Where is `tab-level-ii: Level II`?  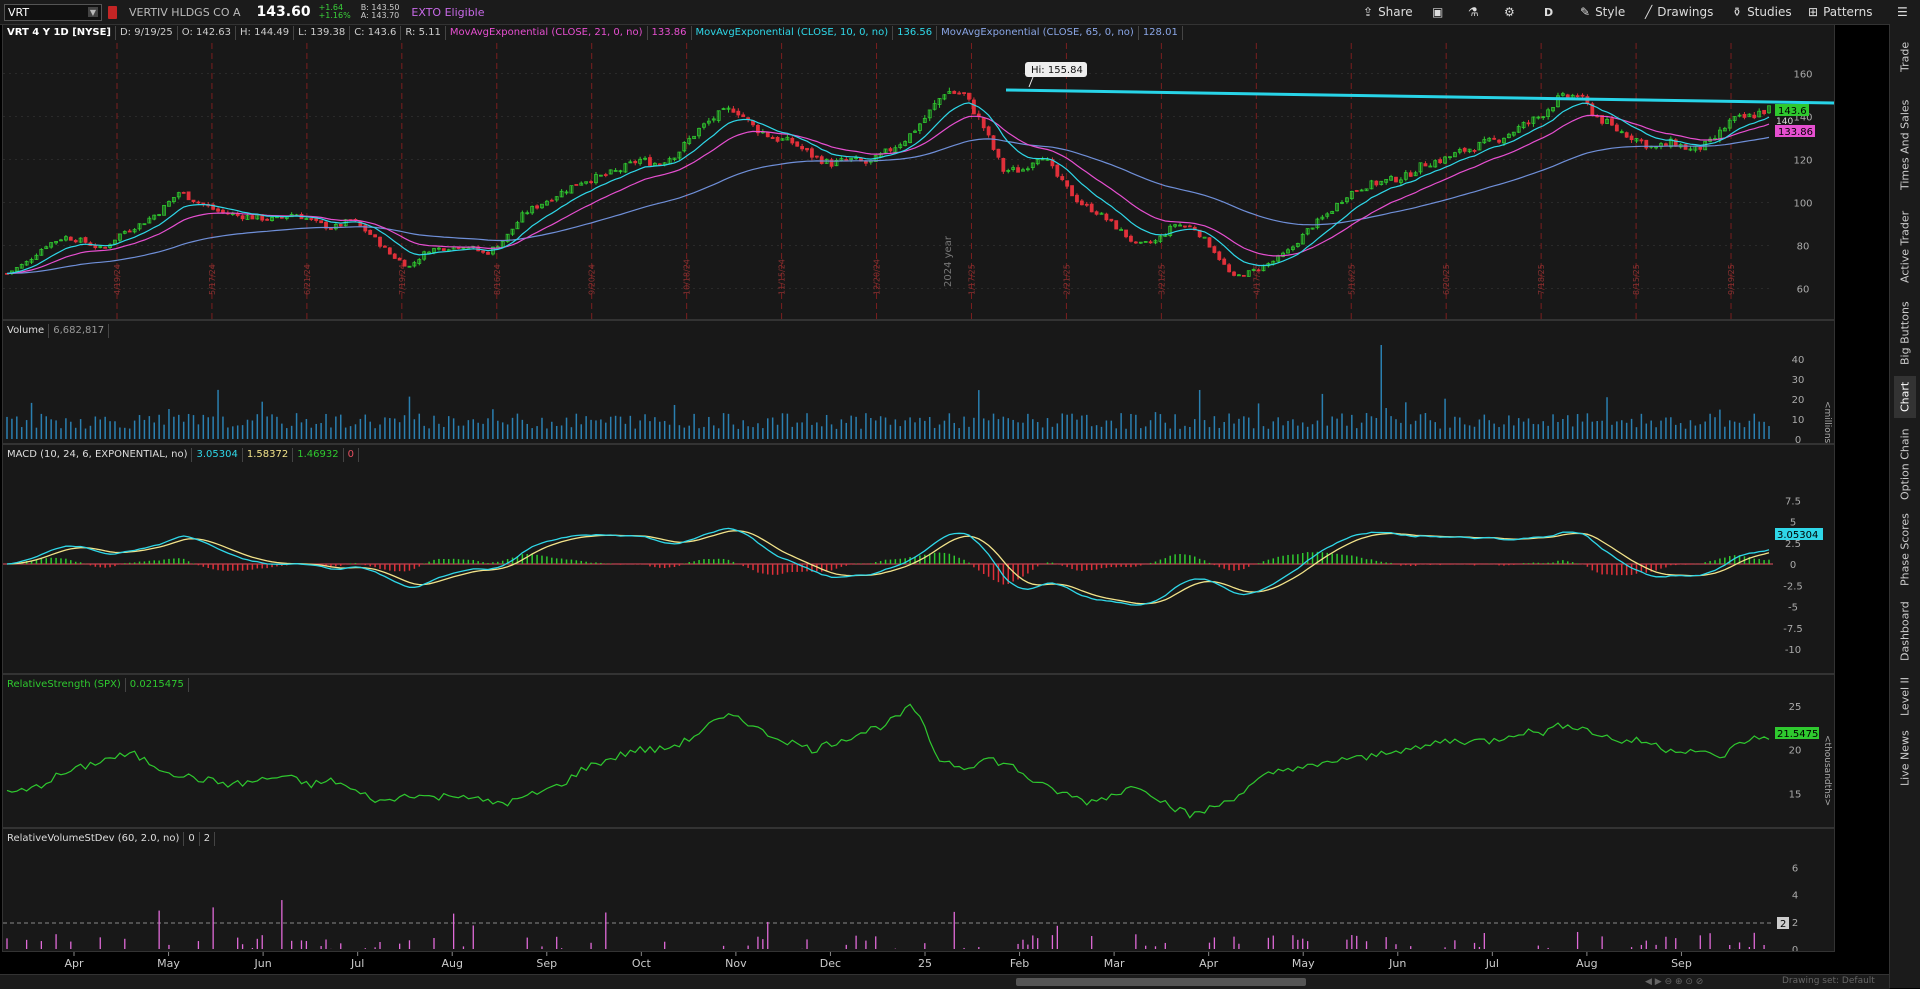 tab-level-ii: Level II is located at coordinates (1905, 696).